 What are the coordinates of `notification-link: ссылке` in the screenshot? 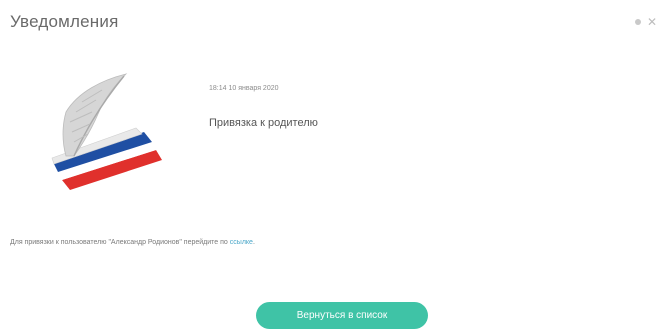 It's located at (241, 242).